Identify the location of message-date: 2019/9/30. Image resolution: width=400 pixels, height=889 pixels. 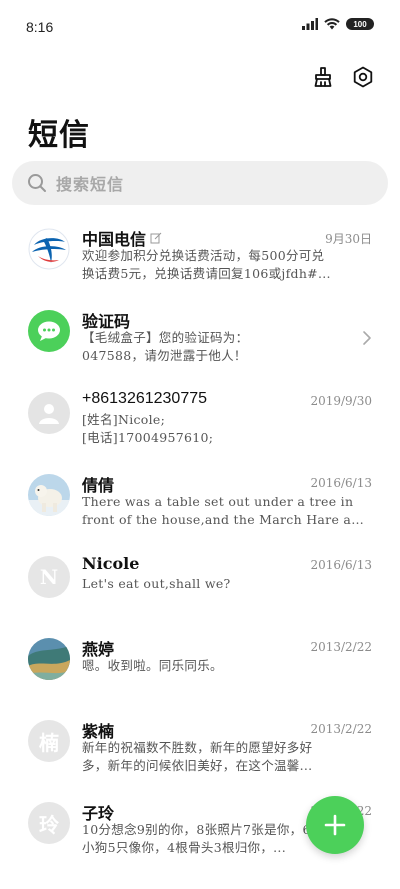
(341, 401).